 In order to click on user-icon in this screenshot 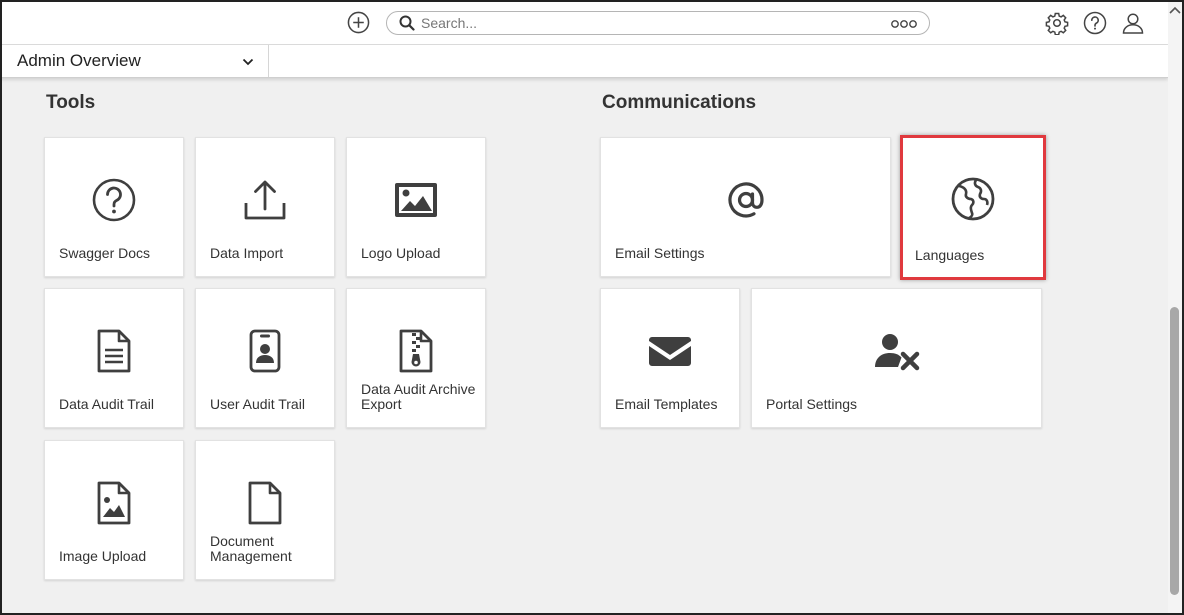, I will do `click(1133, 23)`.